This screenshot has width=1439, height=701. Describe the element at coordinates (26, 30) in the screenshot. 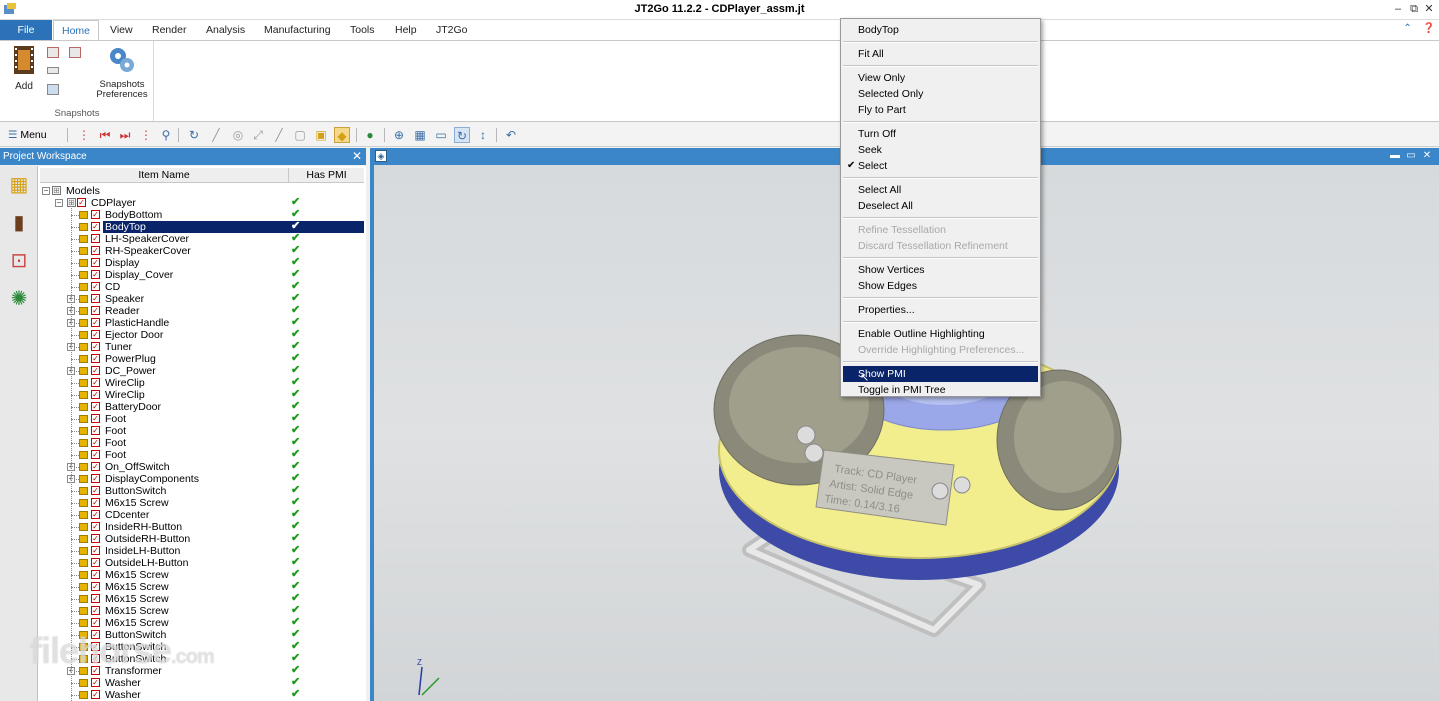

I see `tab-file: File` at that location.